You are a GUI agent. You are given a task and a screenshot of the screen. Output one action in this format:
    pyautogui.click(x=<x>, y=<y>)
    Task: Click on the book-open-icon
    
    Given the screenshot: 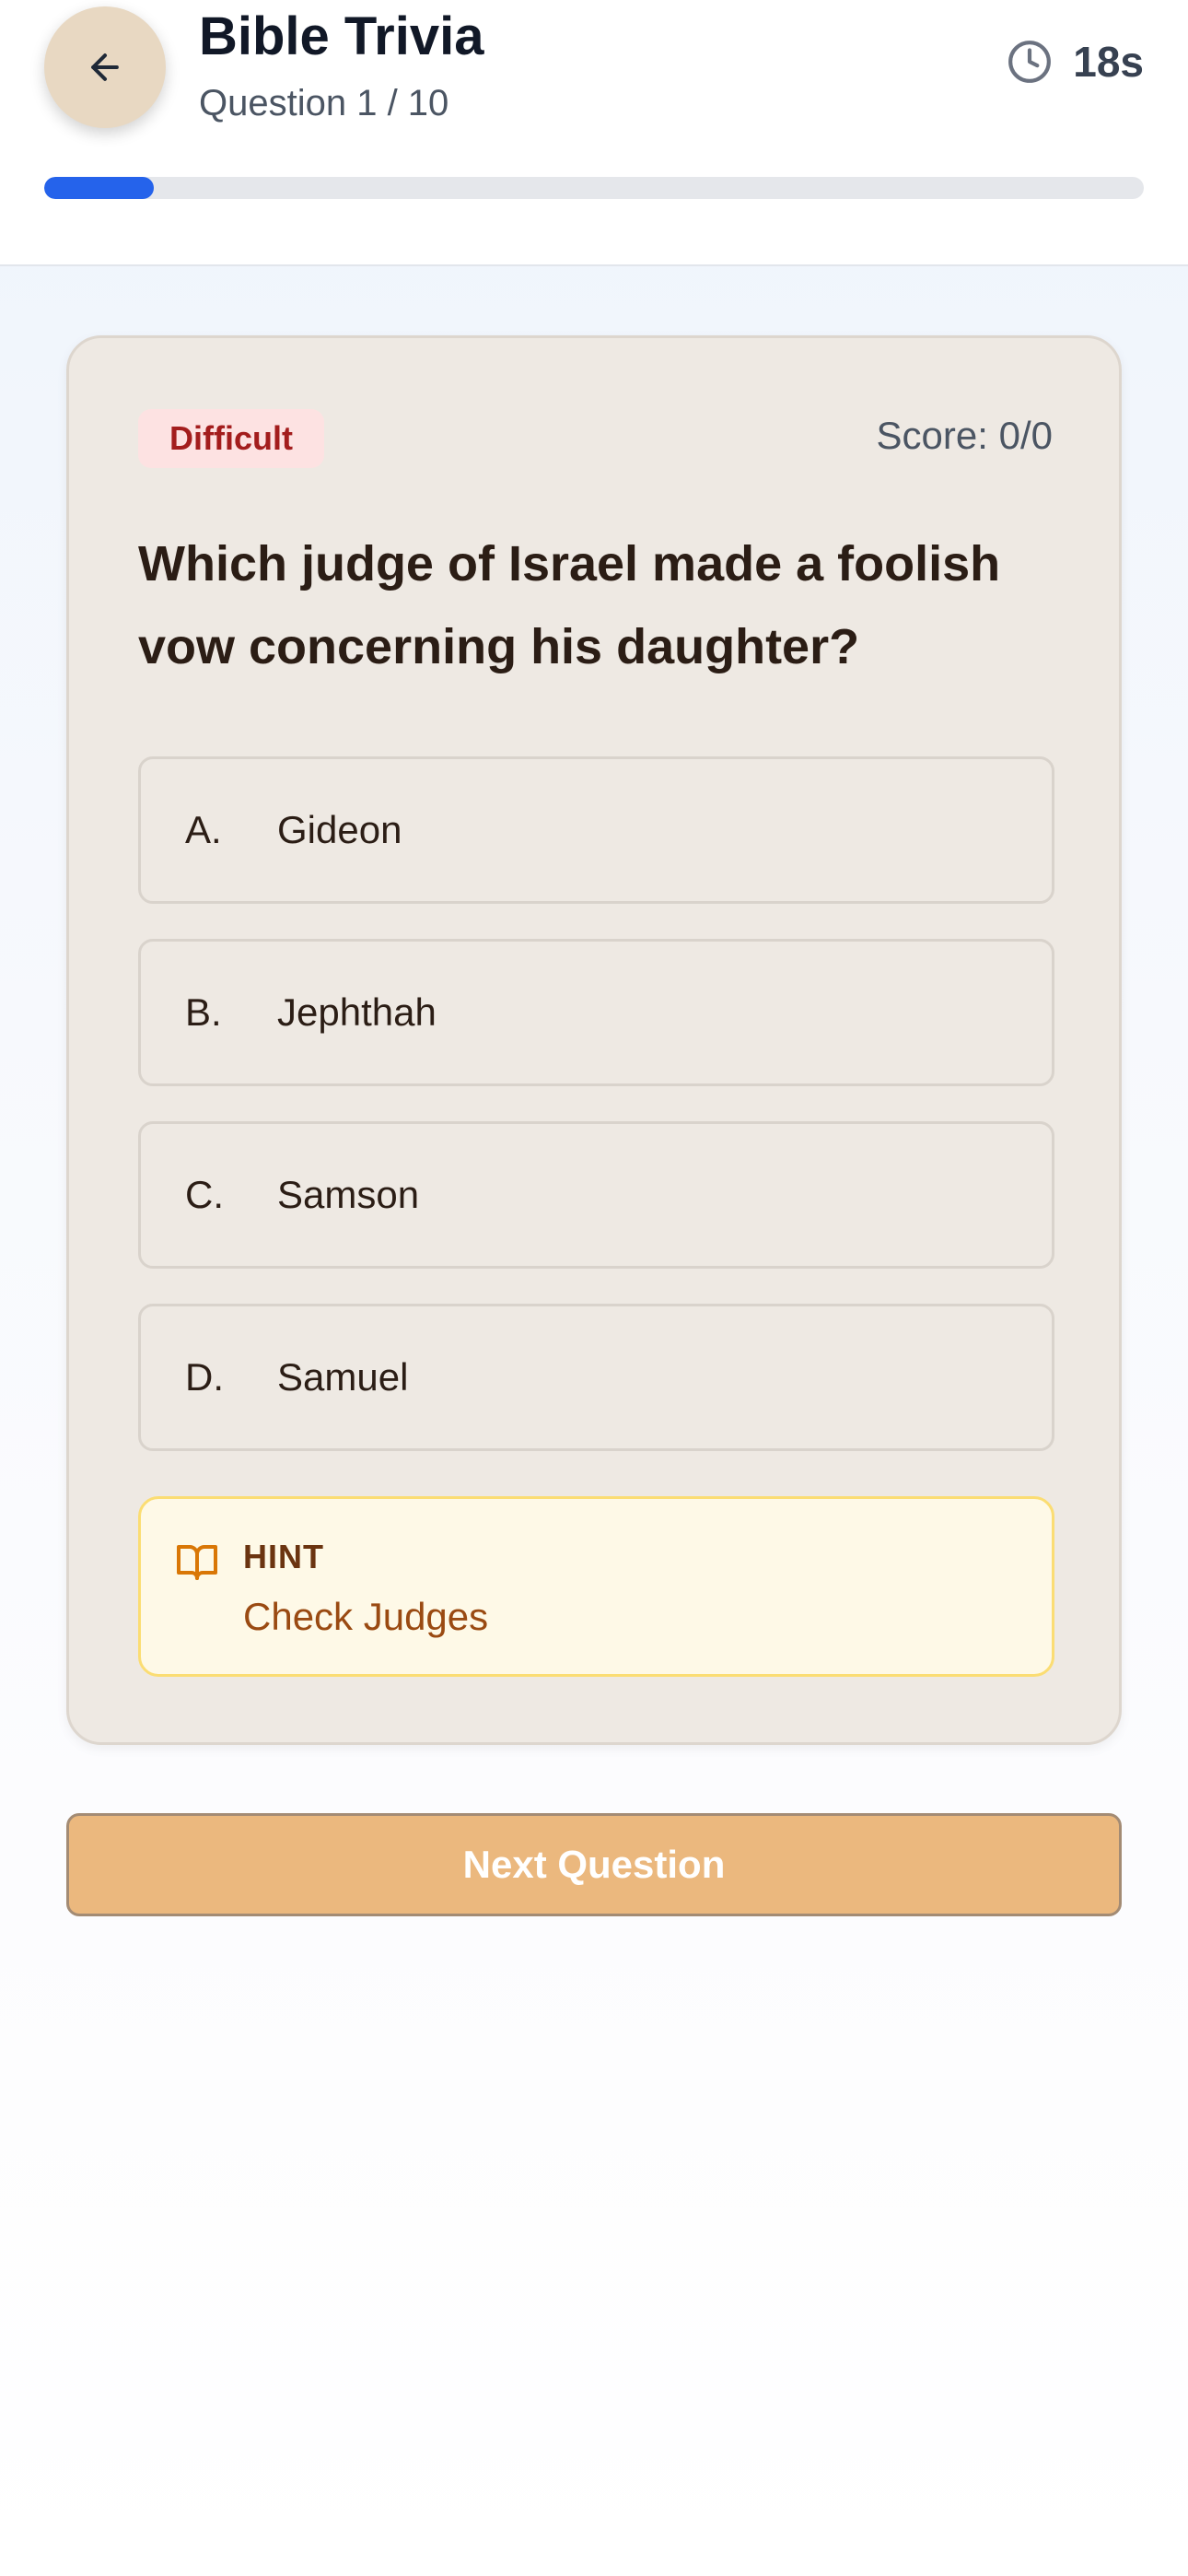 What is the action you would take?
    pyautogui.click(x=197, y=1562)
    